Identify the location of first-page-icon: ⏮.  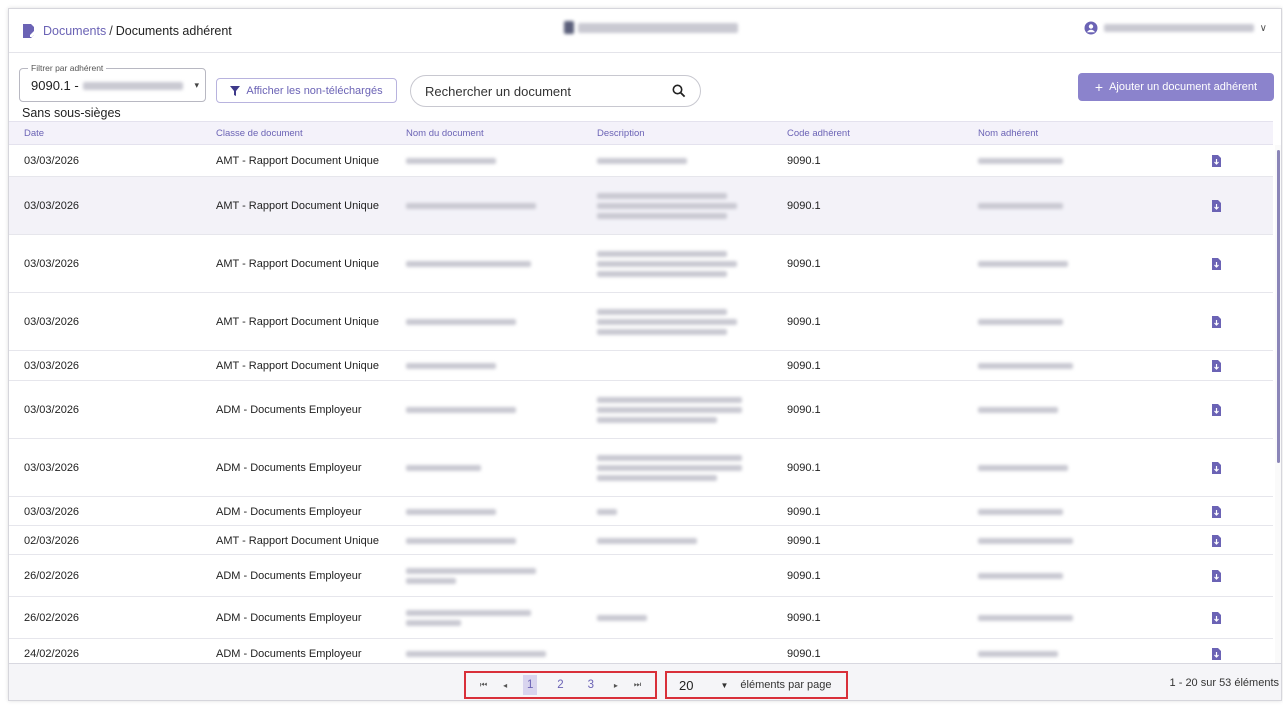
(483, 685).